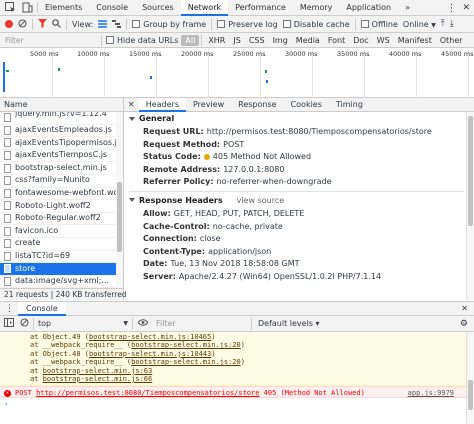  I want to click on drawer-menu-icon: ⋮, so click(9, 309).